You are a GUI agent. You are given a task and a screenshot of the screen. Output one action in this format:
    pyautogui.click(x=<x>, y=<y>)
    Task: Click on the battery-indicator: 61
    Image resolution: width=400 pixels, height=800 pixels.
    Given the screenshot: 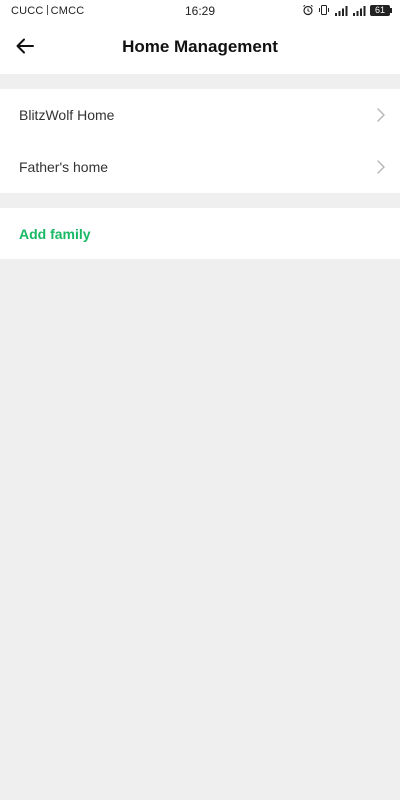 What is the action you would take?
    pyautogui.click(x=381, y=10)
    